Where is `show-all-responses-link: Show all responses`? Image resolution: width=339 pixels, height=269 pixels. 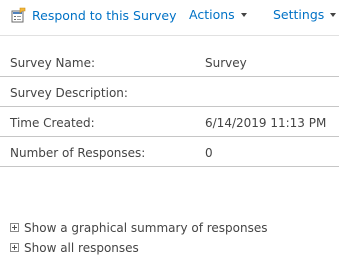 show-all-responses-link: Show all responses is located at coordinates (139, 249).